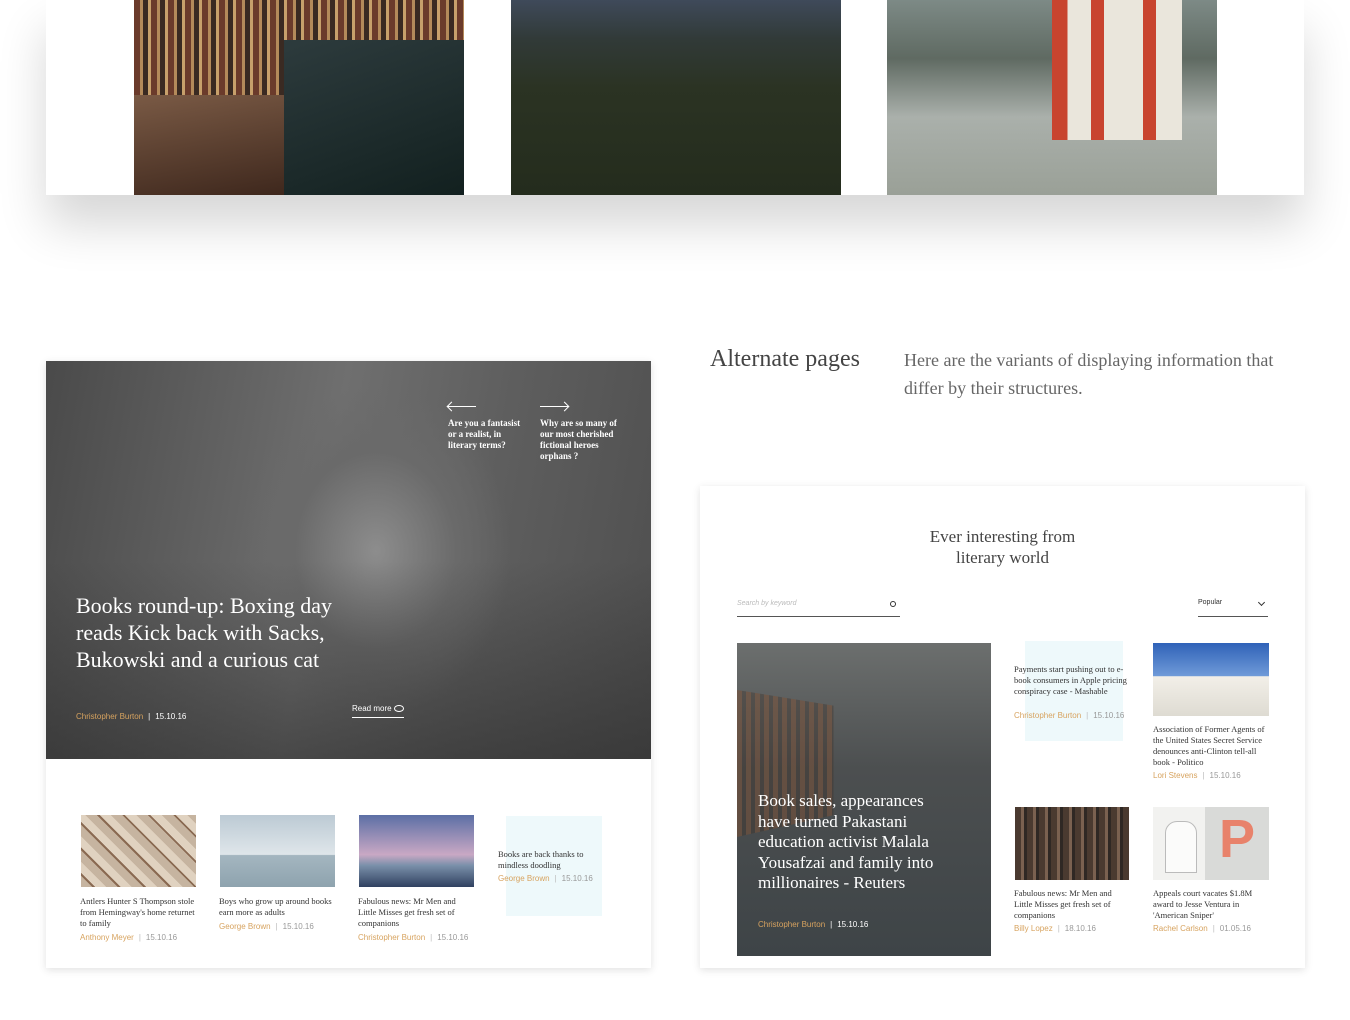 The image size is (1350, 1020). What do you see at coordinates (1181, 847) in the screenshot?
I see `doorway-shape` at bounding box center [1181, 847].